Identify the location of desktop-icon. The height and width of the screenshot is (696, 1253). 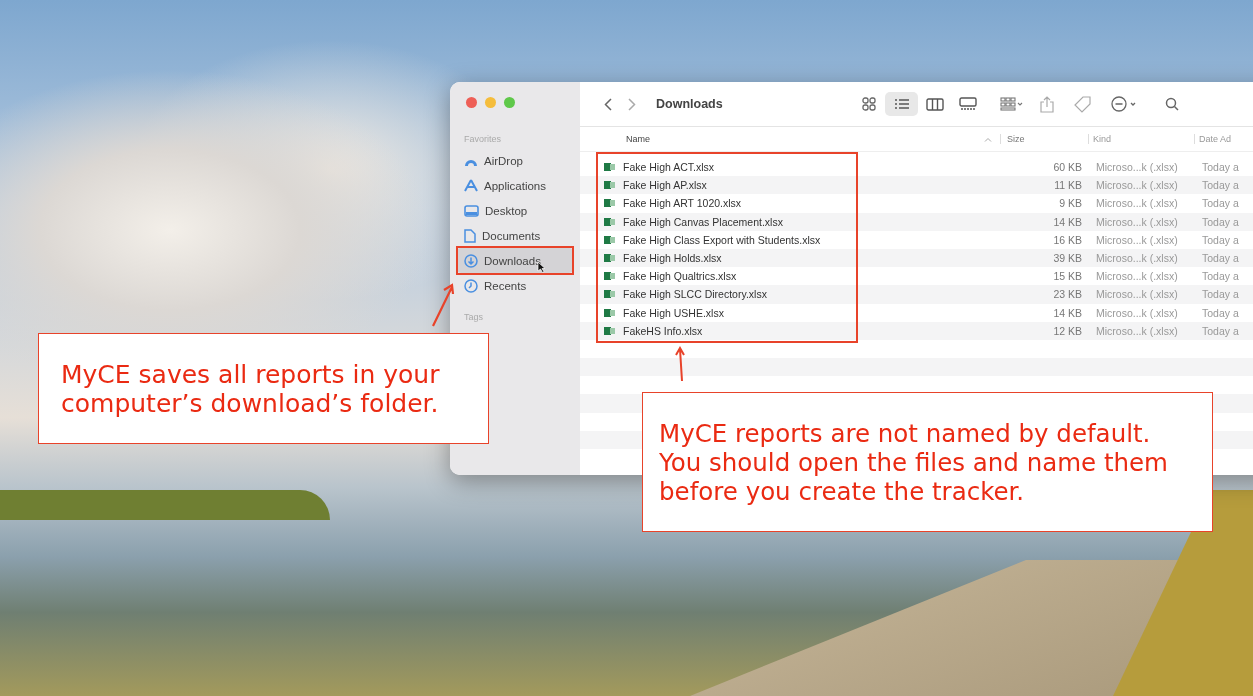
(471, 210).